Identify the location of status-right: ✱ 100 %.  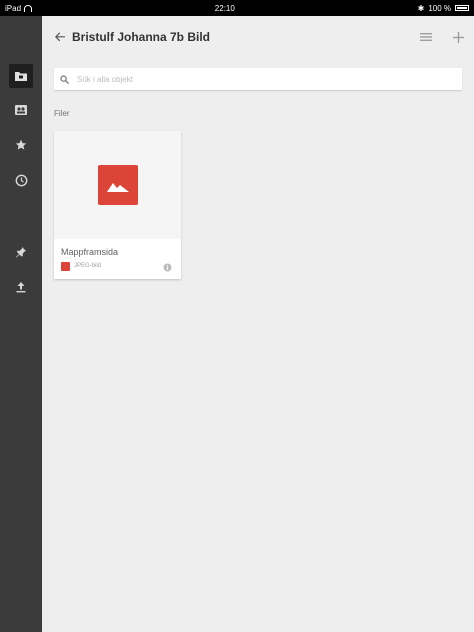
(443, 8).